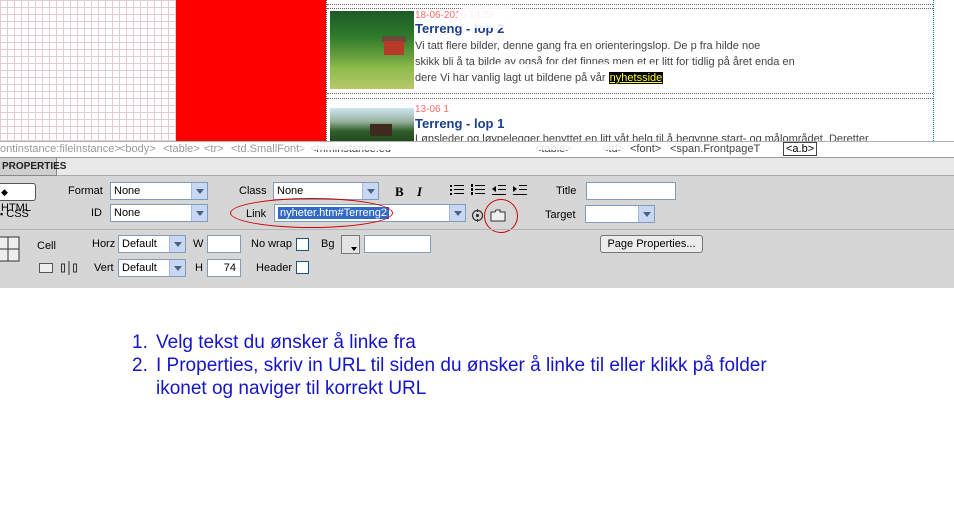 This screenshot has width=954, height=525. What do you see at coordinates (2, 214) in the screenshot?
I see `css-icon: ▪` at bounding box center [2, 214].